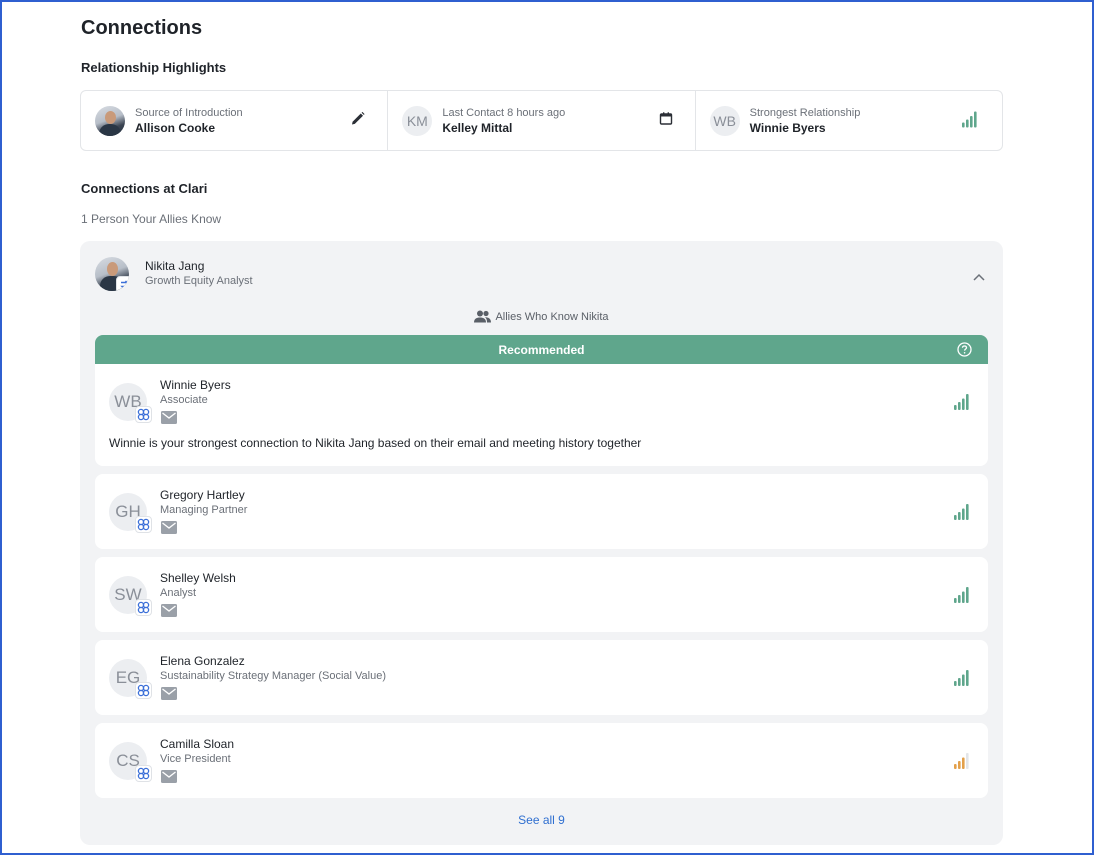 The height and width of the screenshot is (855, 1094). What do you see at coordinates (197, 744) in the screenshot?
I see `ally-name: Camilla Sloan` at bounding box center [197, 744].